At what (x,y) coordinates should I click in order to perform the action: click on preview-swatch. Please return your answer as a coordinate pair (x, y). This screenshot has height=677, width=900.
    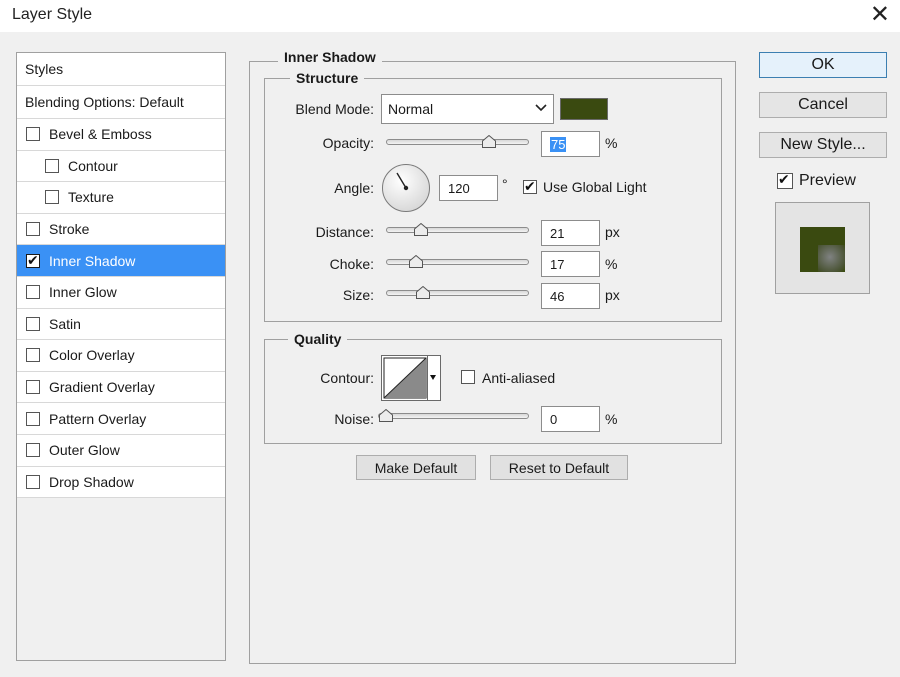
    Looking at the image, I should click on (822, 249).